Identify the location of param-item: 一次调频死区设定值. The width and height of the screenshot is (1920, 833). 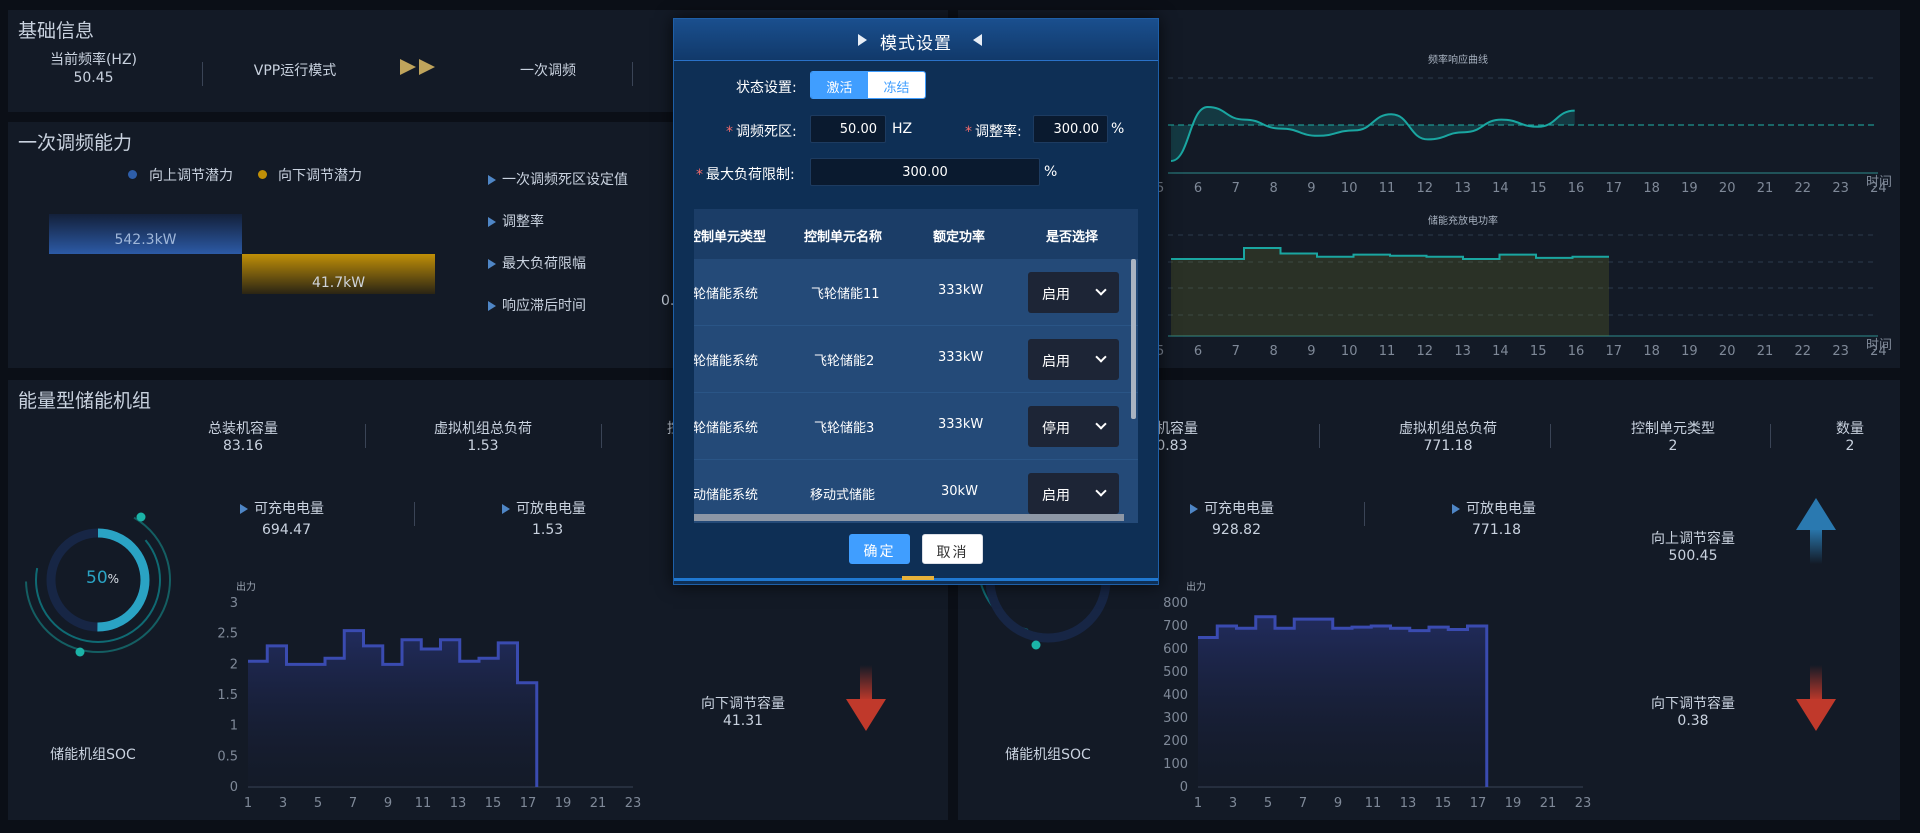
(558, 179).